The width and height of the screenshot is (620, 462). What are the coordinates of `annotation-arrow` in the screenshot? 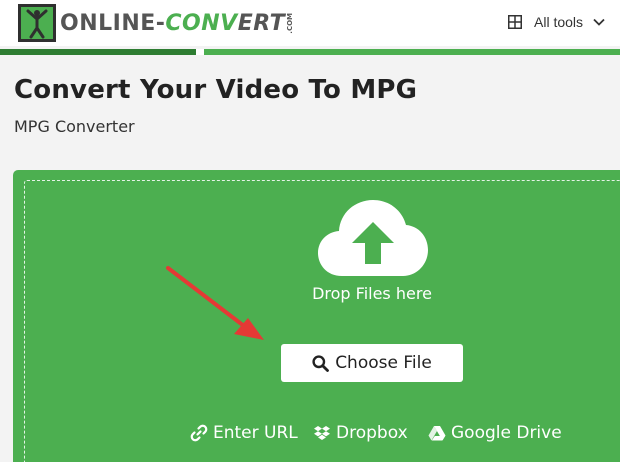 It's located at (215, 303).